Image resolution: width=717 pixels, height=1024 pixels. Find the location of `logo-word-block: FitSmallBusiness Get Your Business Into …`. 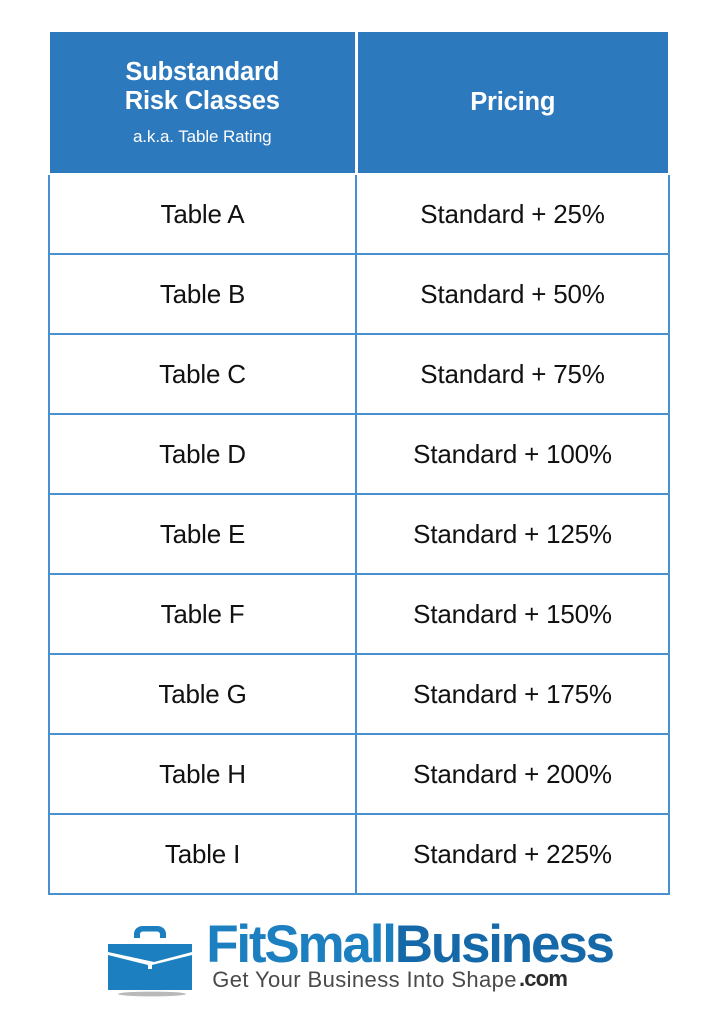

logo-word-block: FitSmallBusiness Get Your Business Into … is located at coordinates (410, 956).